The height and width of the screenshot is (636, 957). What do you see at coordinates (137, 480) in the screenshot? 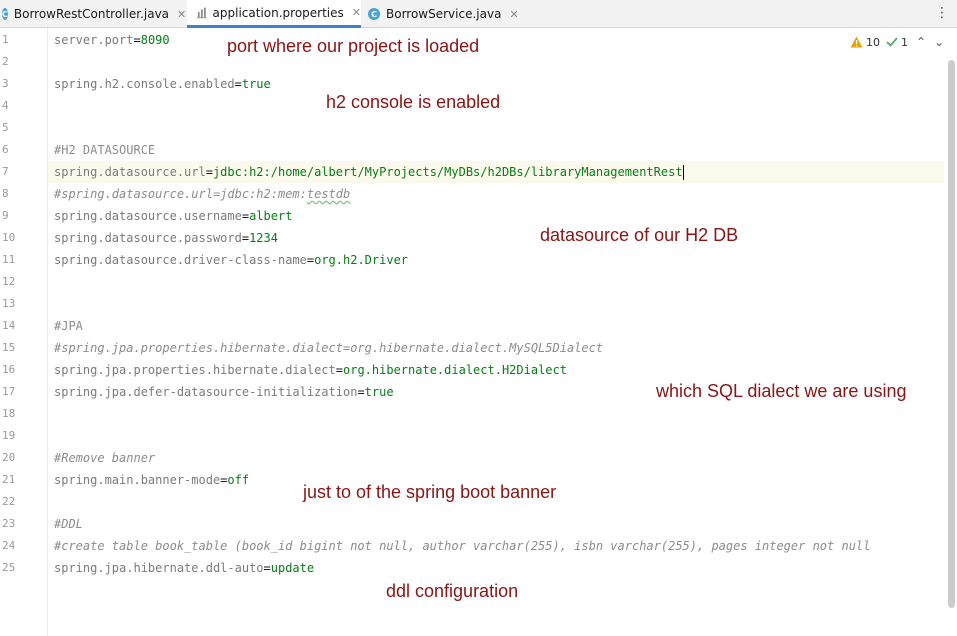
I see `property-key: spring.main.banner-mode` at bounding box center [137, 480].